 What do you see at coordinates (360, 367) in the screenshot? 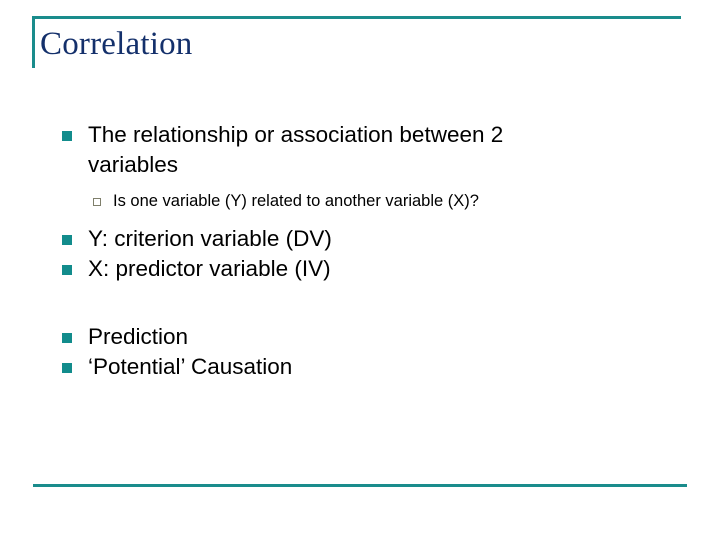
I see `bullet-item-5: ‘Potential’ Causation` at bounding box center [360, 367].